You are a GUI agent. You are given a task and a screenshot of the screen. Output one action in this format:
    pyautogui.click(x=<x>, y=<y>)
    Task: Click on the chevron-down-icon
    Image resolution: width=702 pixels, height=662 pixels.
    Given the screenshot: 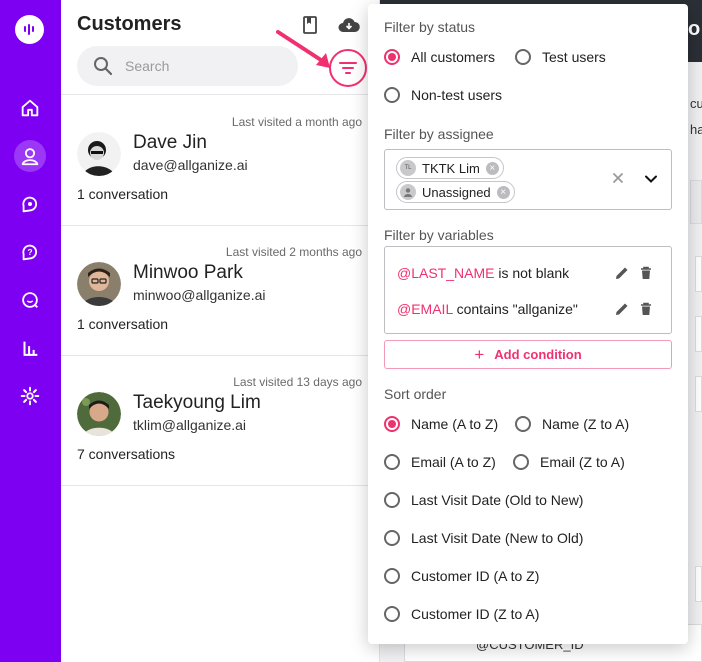 What is the action you would take?
    pyautogui.click(x=651, y=179)
    